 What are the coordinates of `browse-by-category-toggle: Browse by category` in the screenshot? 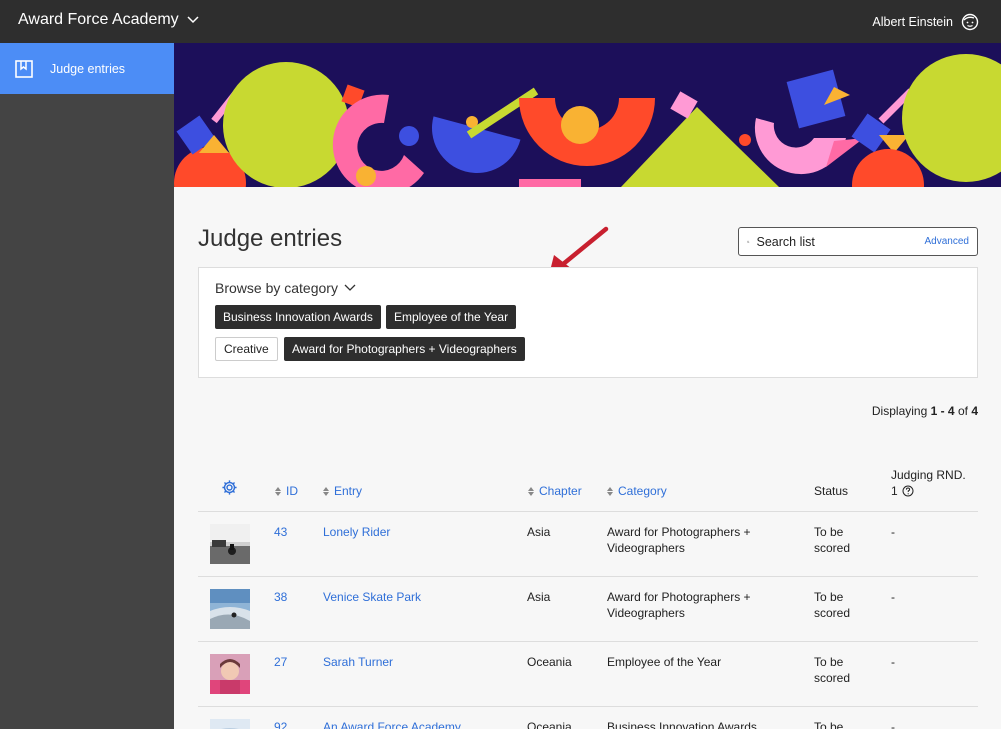 It's located at (285, 288).